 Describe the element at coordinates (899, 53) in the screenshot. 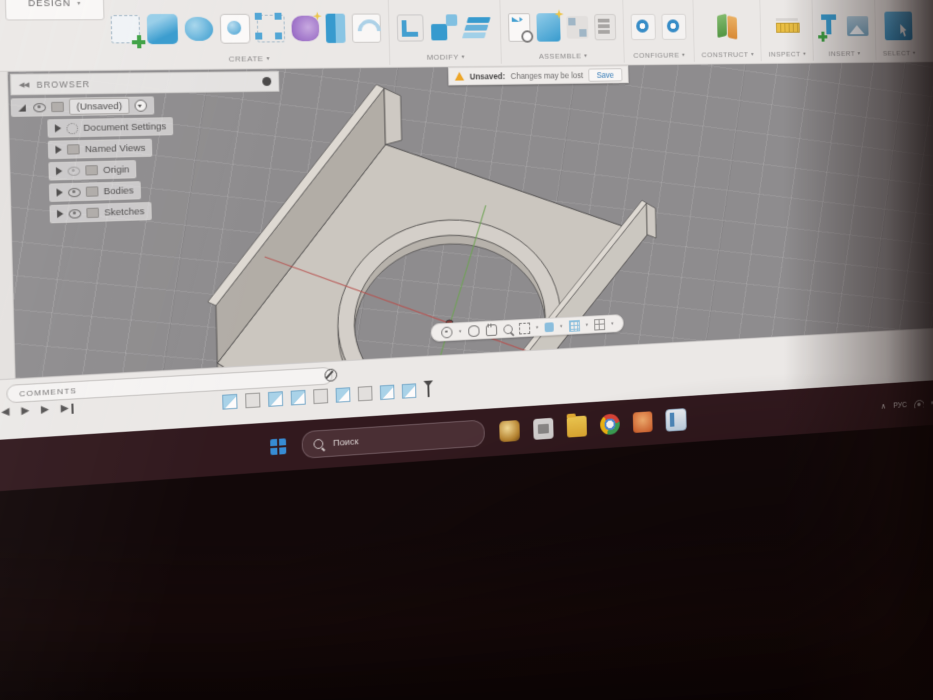

I see `select-group-label: SELECT ▾` at that location.